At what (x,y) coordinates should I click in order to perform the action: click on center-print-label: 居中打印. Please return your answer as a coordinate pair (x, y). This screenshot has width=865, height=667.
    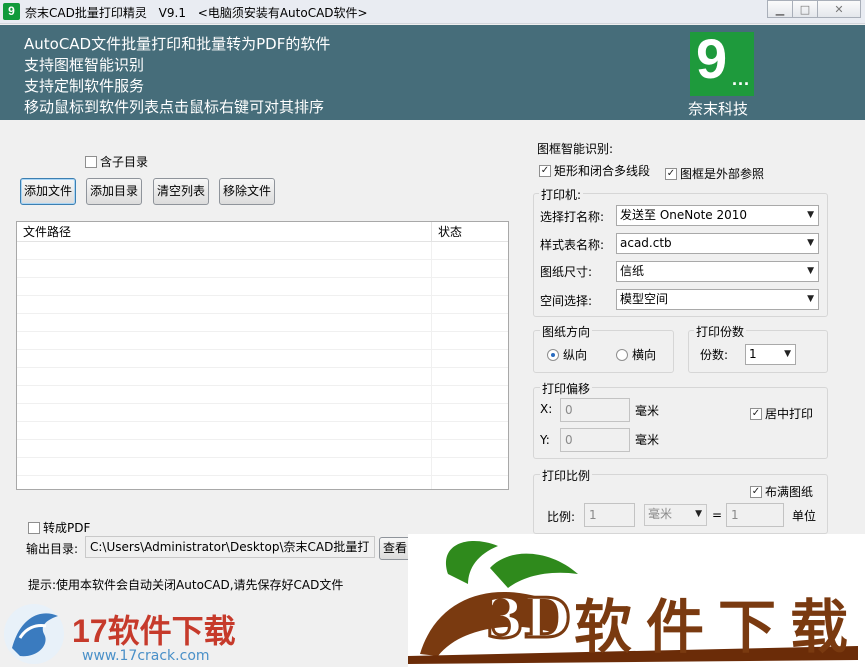
    Looking at the image, I should click on (789, 414).